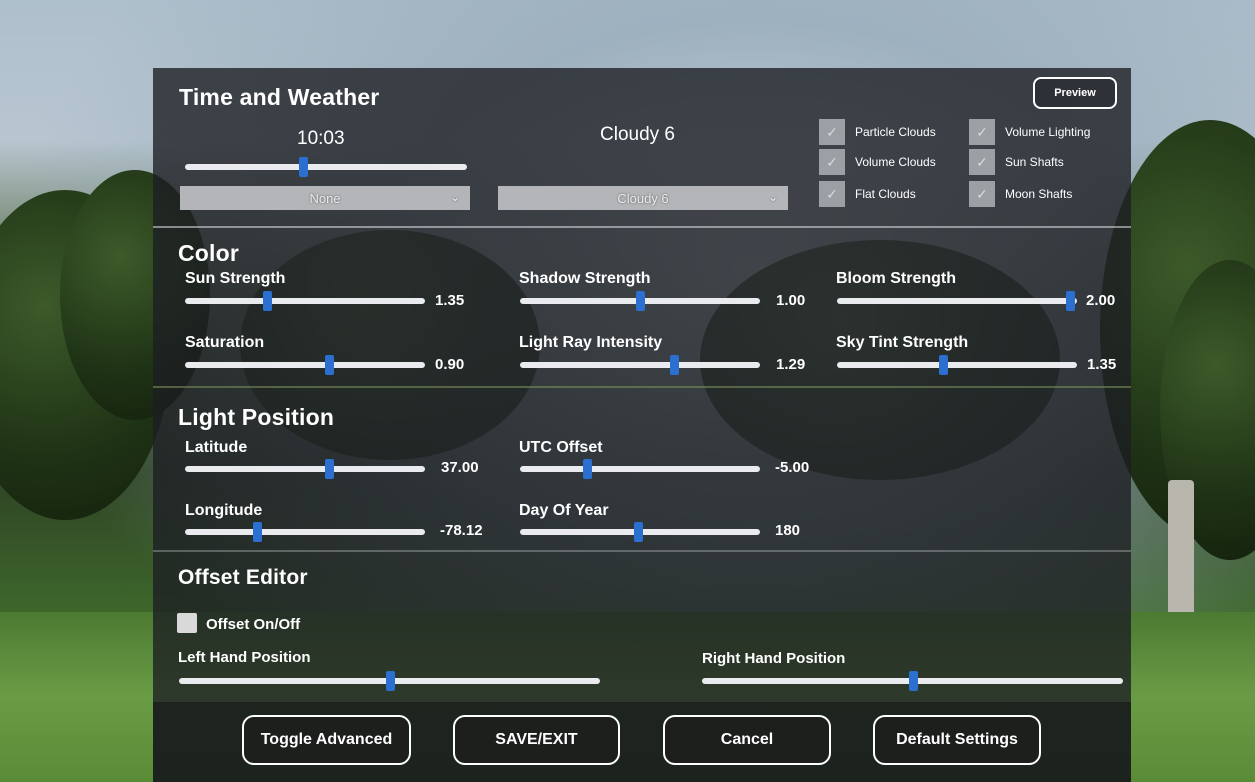  Describe the element at coordinates (225, 342) in the screenshot. I see `saturation-label: Saturation` at that location.